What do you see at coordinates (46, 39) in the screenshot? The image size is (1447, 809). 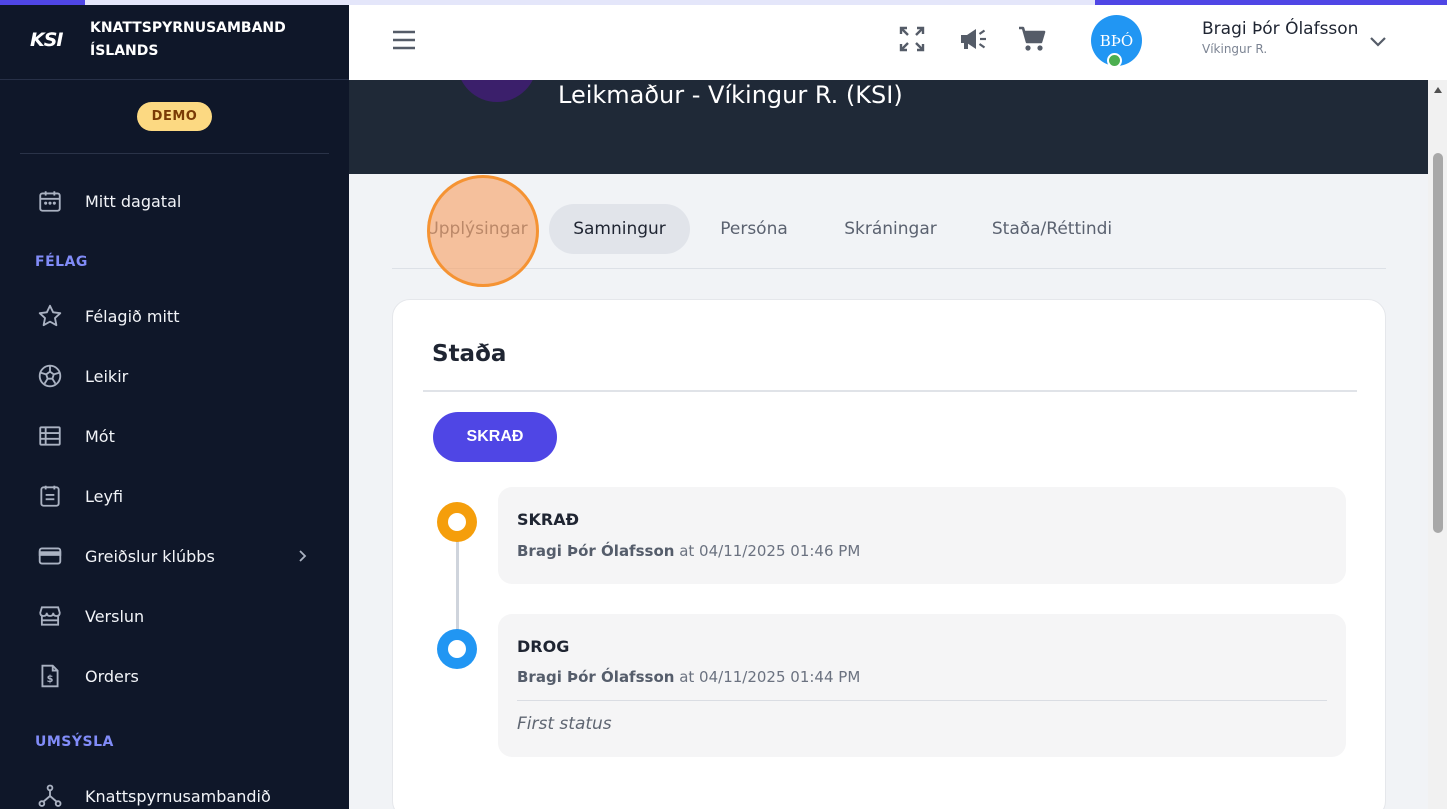 I see `ksi-logo: KSI` at bounding box center [46, 39].